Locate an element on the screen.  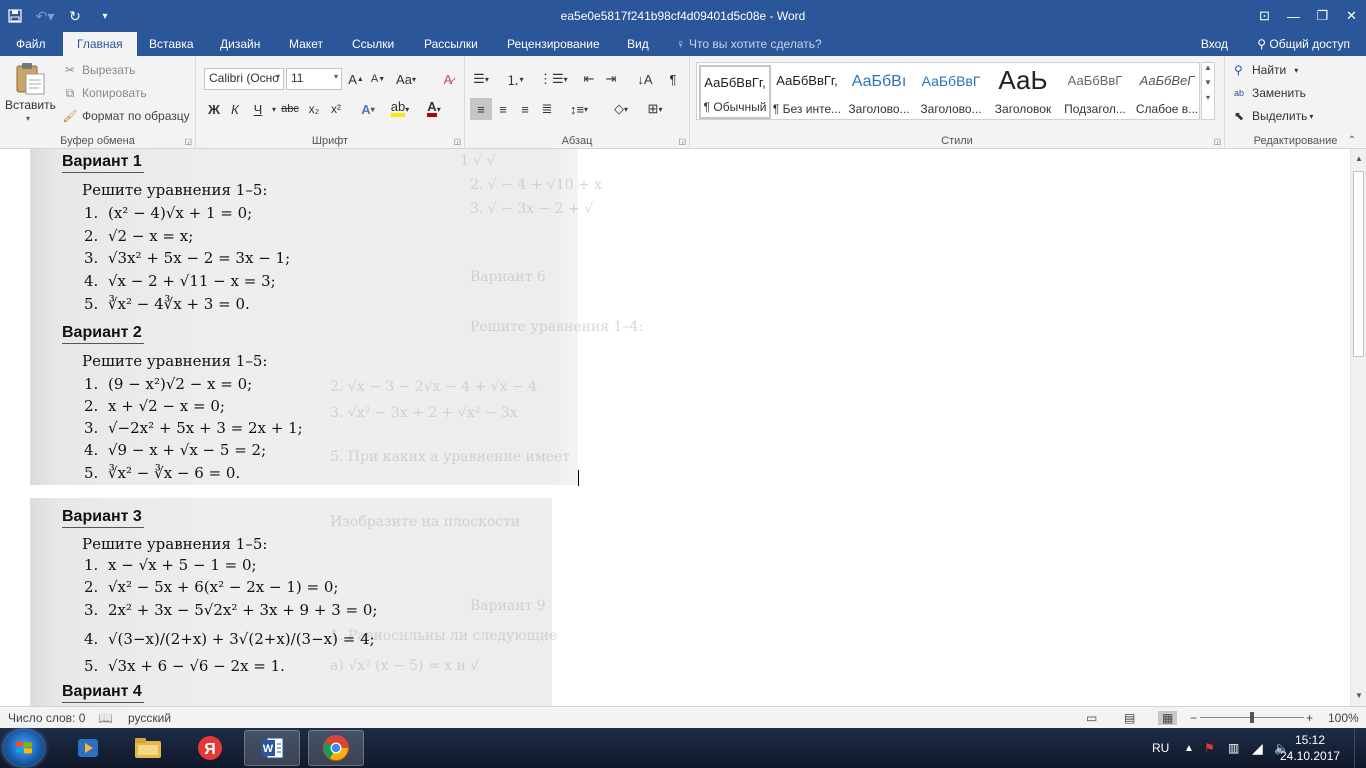
language-indicator: русский is located at coordinates (149, 718).